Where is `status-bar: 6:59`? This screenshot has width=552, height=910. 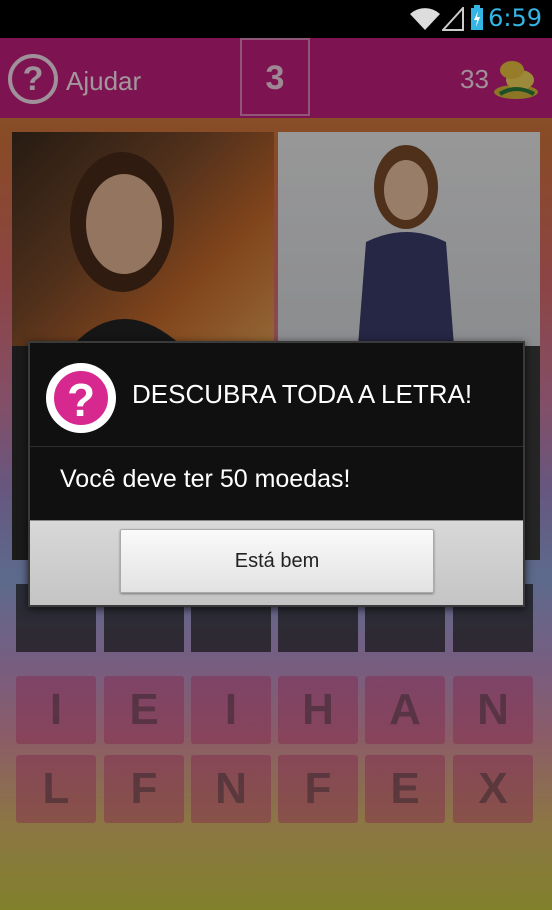 status-bar: 6:59 is located at coordinates (276, 19).